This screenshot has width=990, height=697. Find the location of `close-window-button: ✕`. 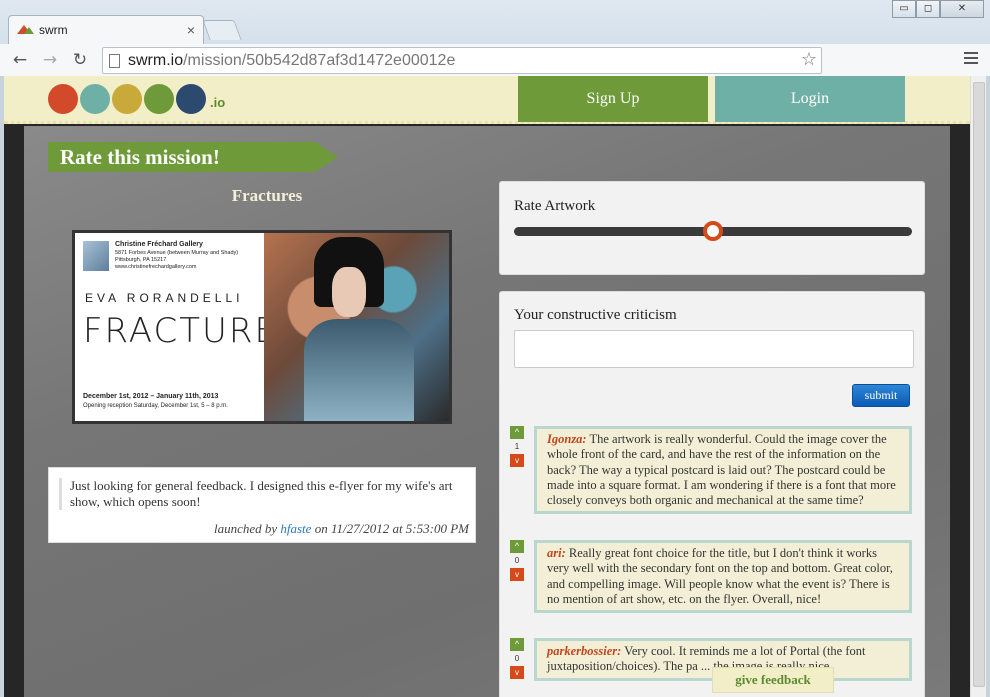

close-window-button: ✕ is located at coordinates (962, 9).